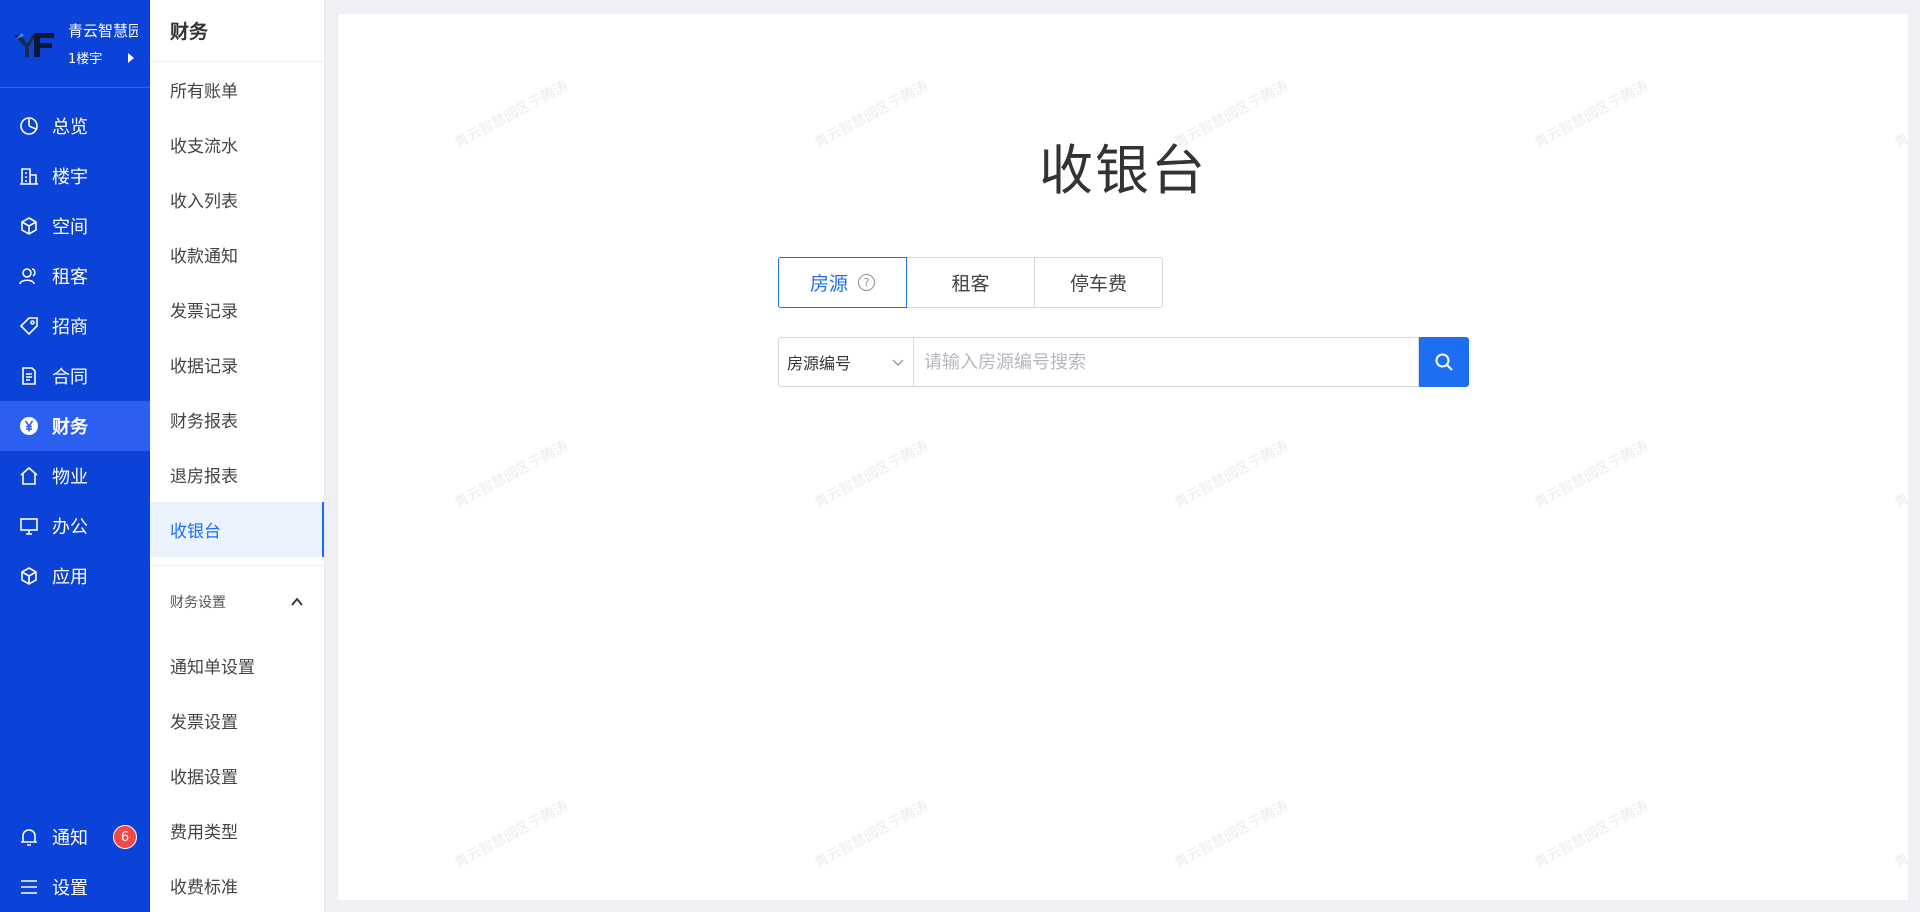  Describe the element at coordinates (29, 326) in the screenshot. I see `tag-icon` at that location.